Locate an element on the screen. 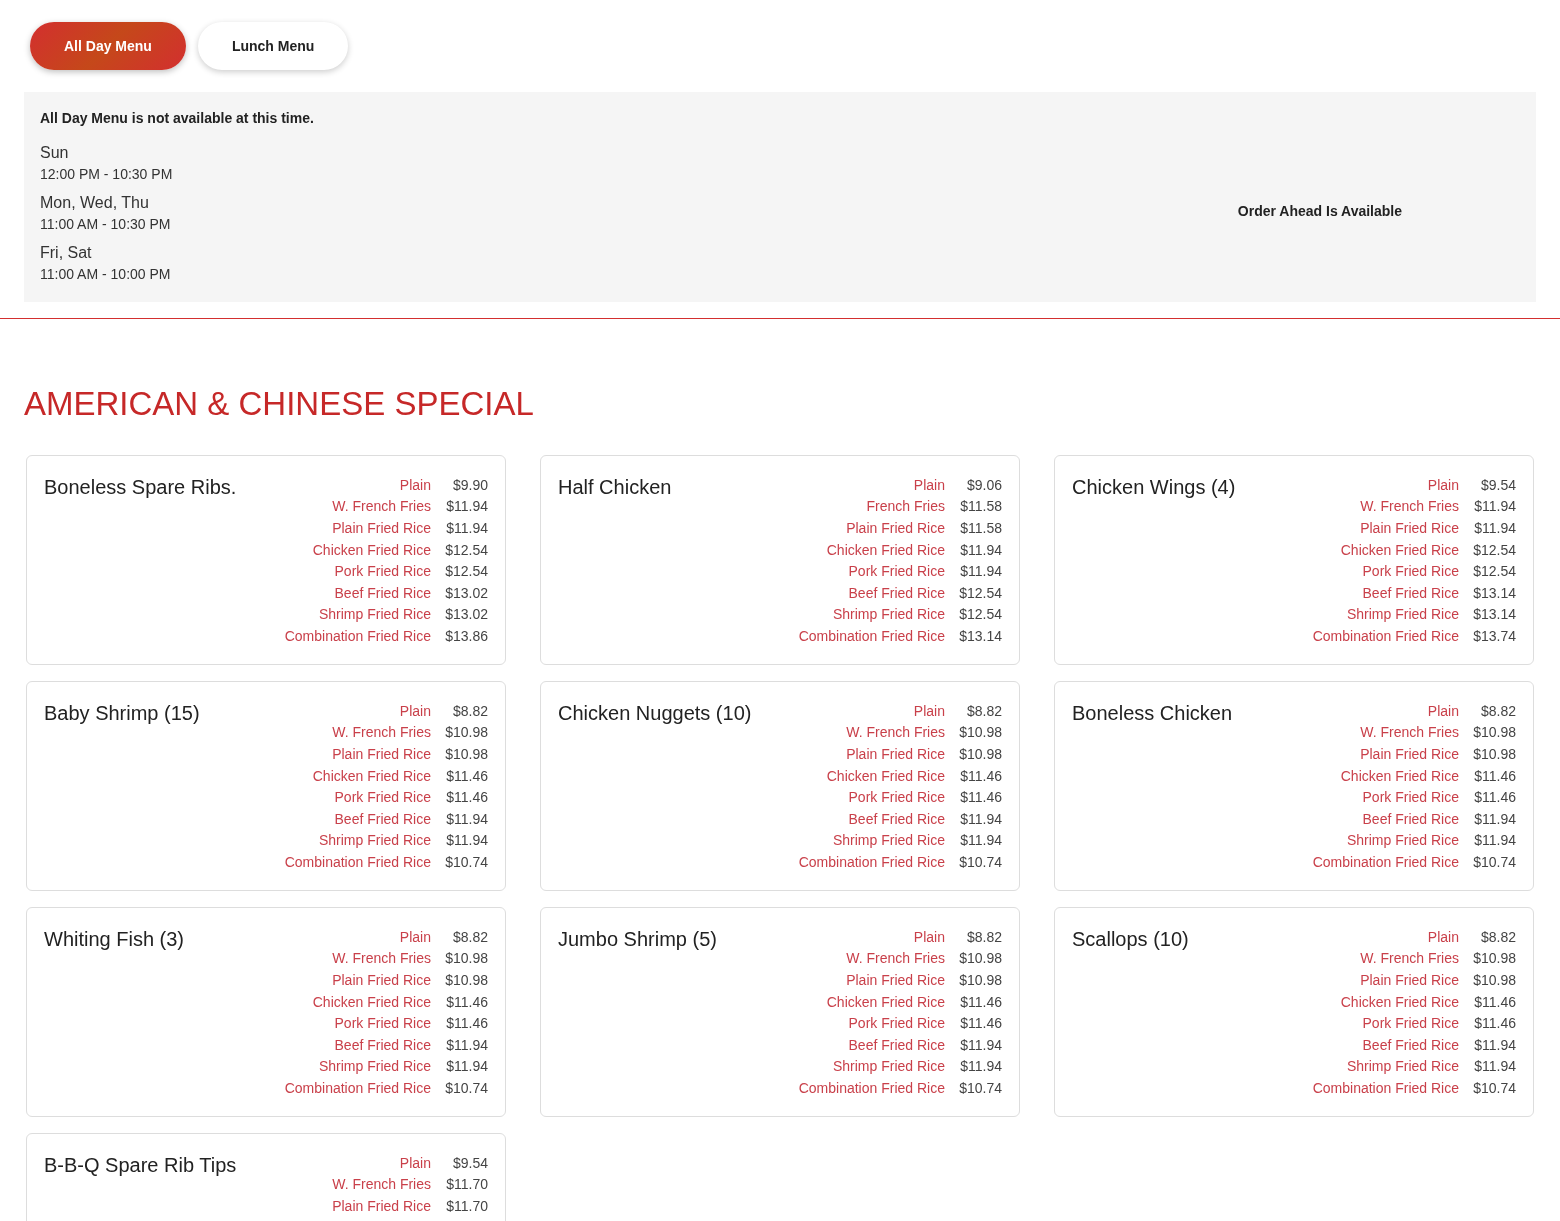 The height and width of the screenshot is (1221, 1560). option-label: French Fries is located at coordinates (905, 506).